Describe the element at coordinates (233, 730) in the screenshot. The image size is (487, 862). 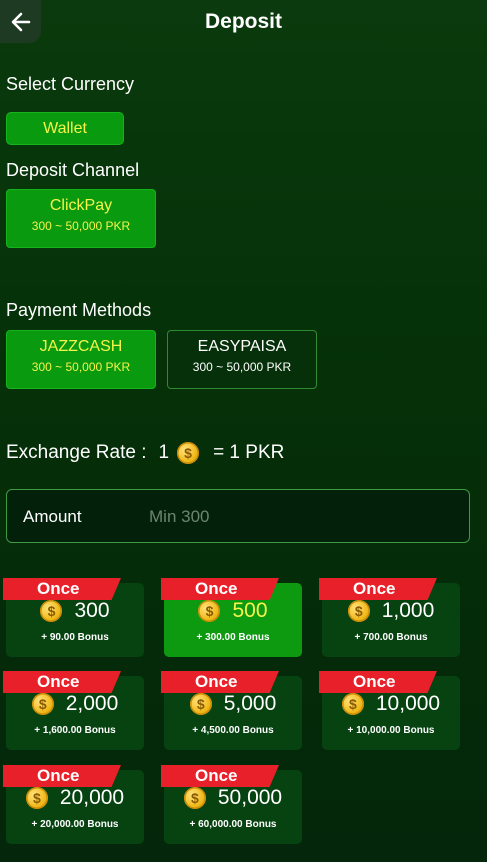
I see `package-bonus: + 4,500.00 Bonus` at that location.